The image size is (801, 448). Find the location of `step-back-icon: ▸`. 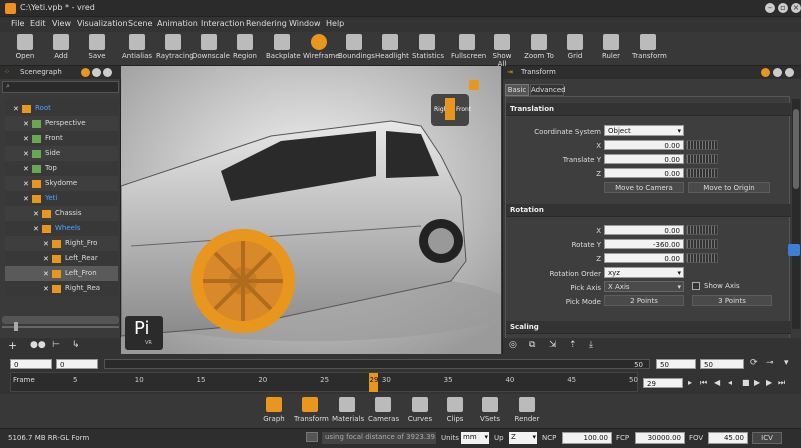

step-back-icon: ▸ is located at coordinates (690, 382).